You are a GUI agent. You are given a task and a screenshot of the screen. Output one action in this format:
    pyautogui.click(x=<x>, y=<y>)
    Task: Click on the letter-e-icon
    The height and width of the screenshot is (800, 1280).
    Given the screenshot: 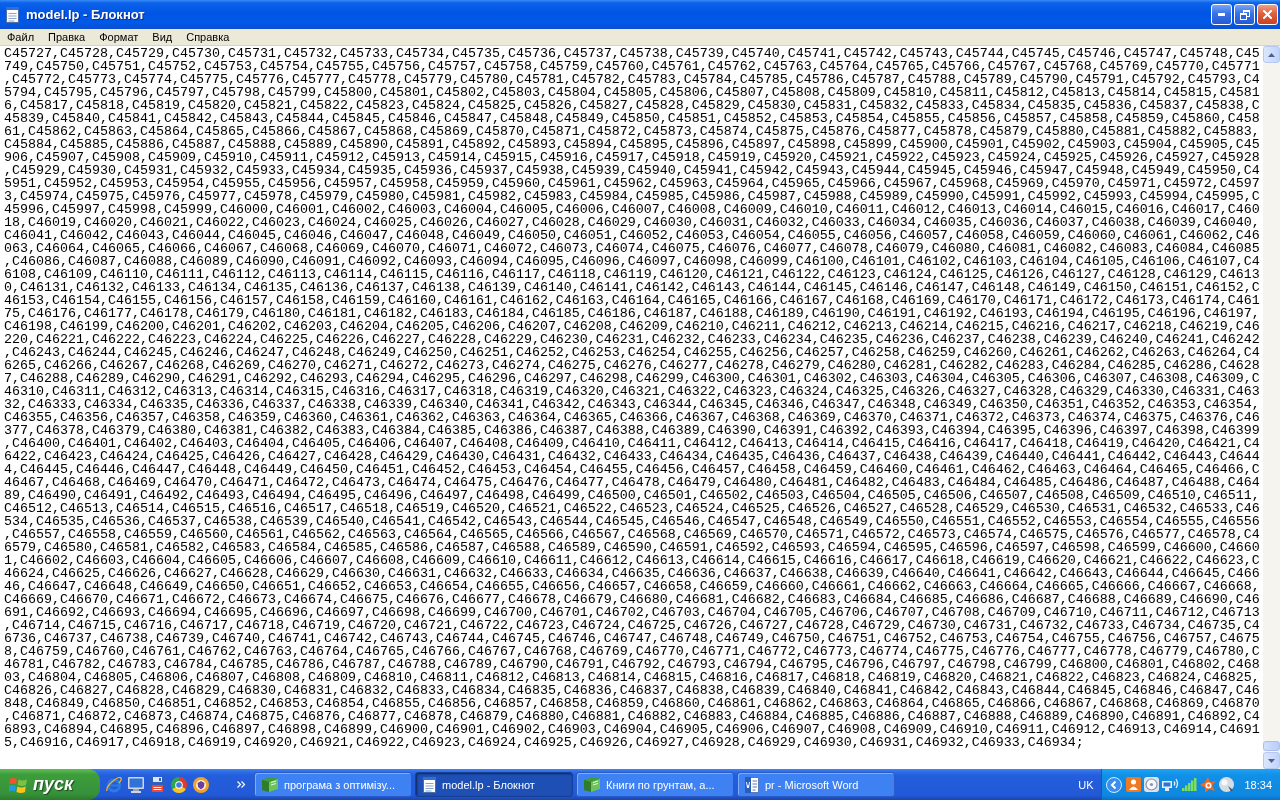 What is the action you would take?
    pyautogui.click(x=114, y=784)
    